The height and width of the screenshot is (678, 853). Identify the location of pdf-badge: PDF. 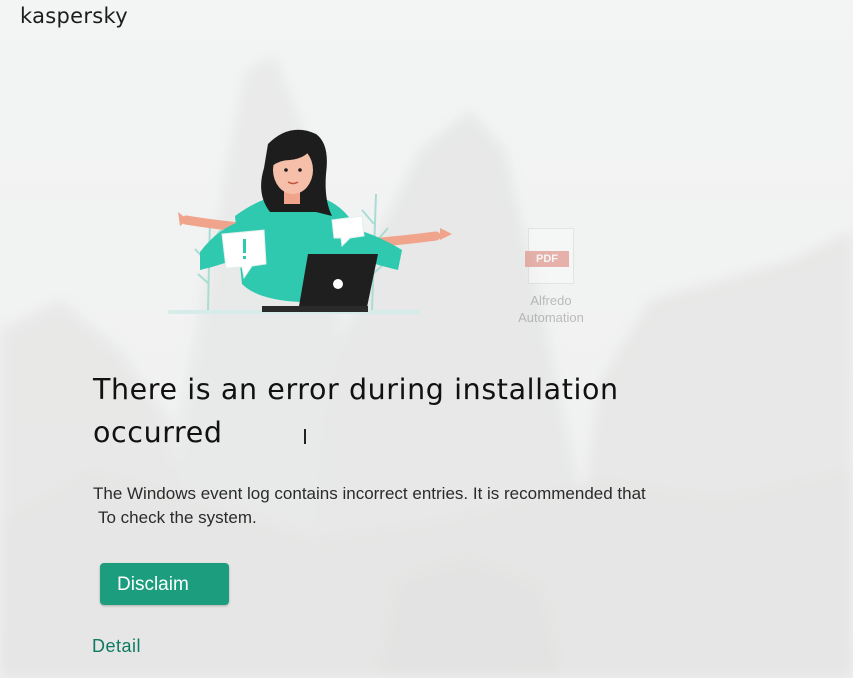
(547, 259).